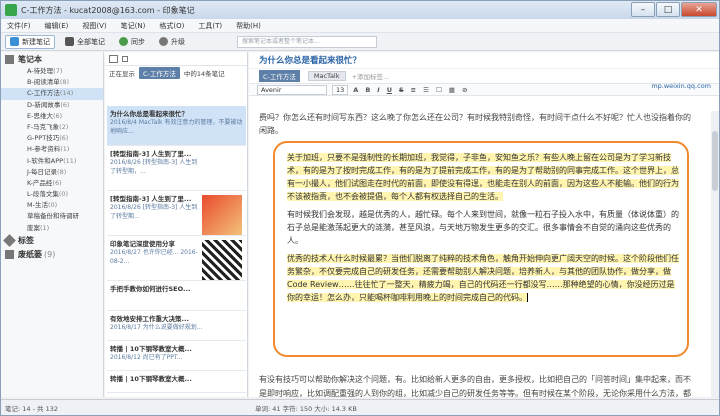 This screenshot has height=416, width=720. I want to click on title-bar: C-工作方法 - kucat2008@163.com - 印象笔记 – □ ✕, so click(360, 10).